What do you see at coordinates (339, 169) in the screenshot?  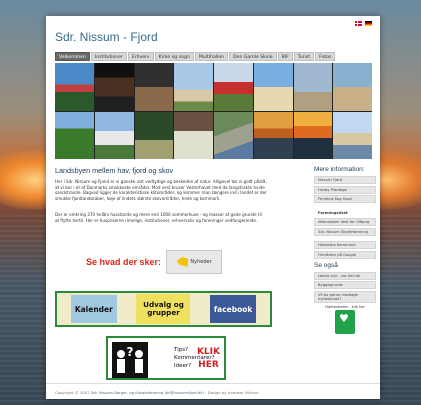 I see `sidebar-heading: Mere information:` at bounding box center [339, 169].